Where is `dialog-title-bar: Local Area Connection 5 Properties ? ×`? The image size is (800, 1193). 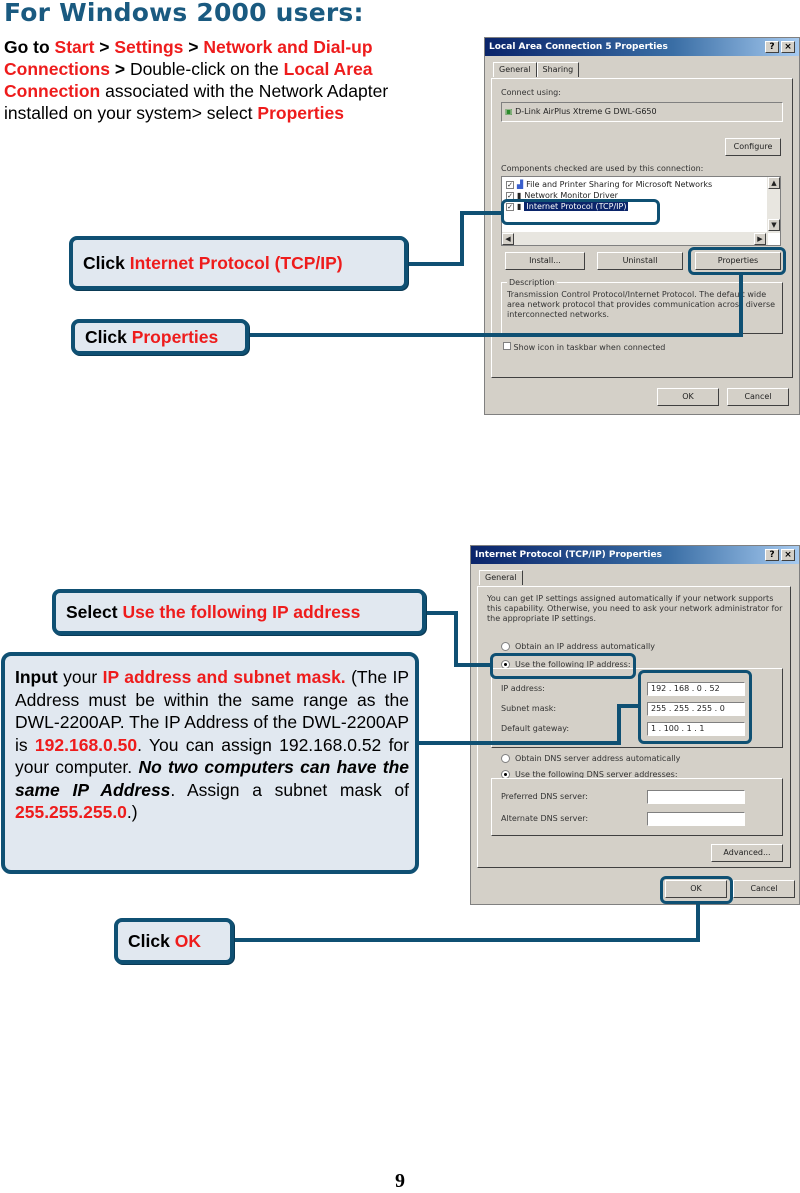 dialog-title-bar: Local Area Connection 5 Properties ? × is located at coordinates (642, 47).